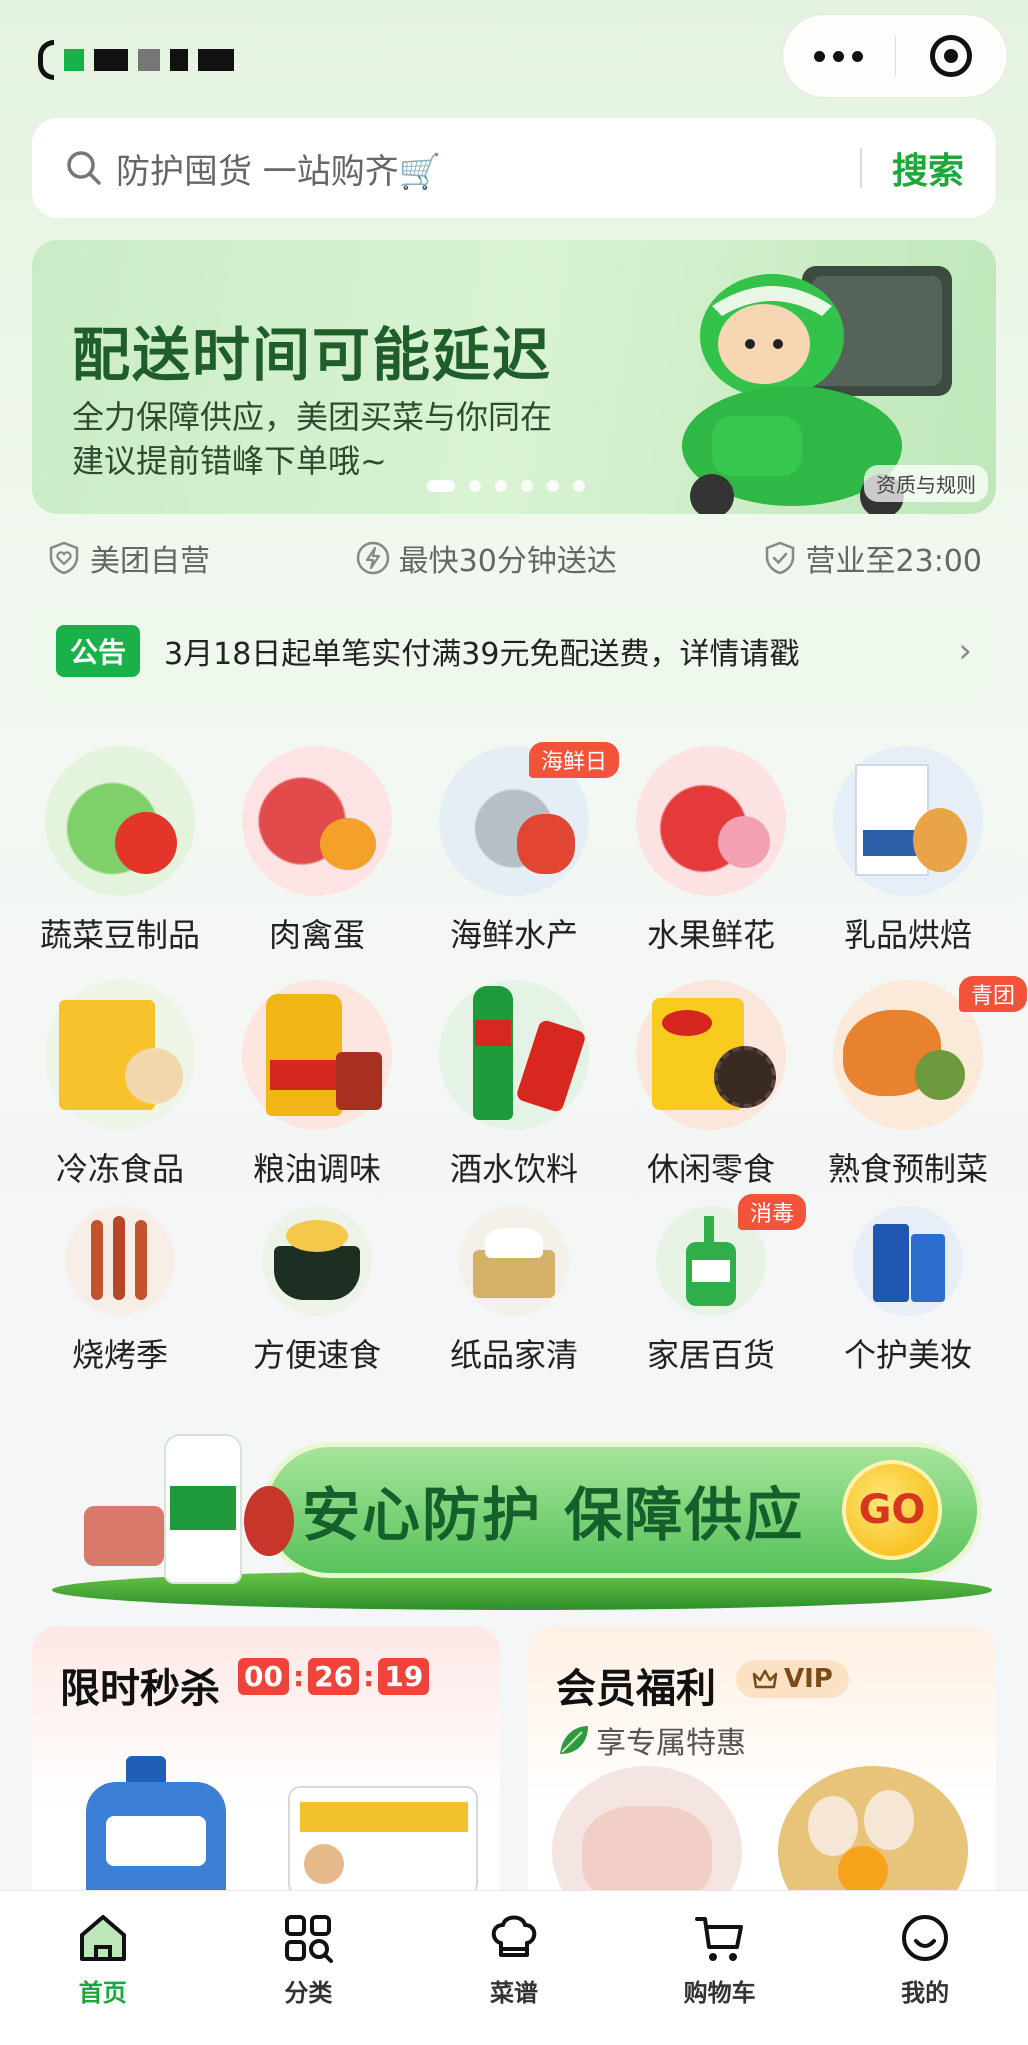  I want to click on category-household: 消毒 家居百货, so click(711, 1285).